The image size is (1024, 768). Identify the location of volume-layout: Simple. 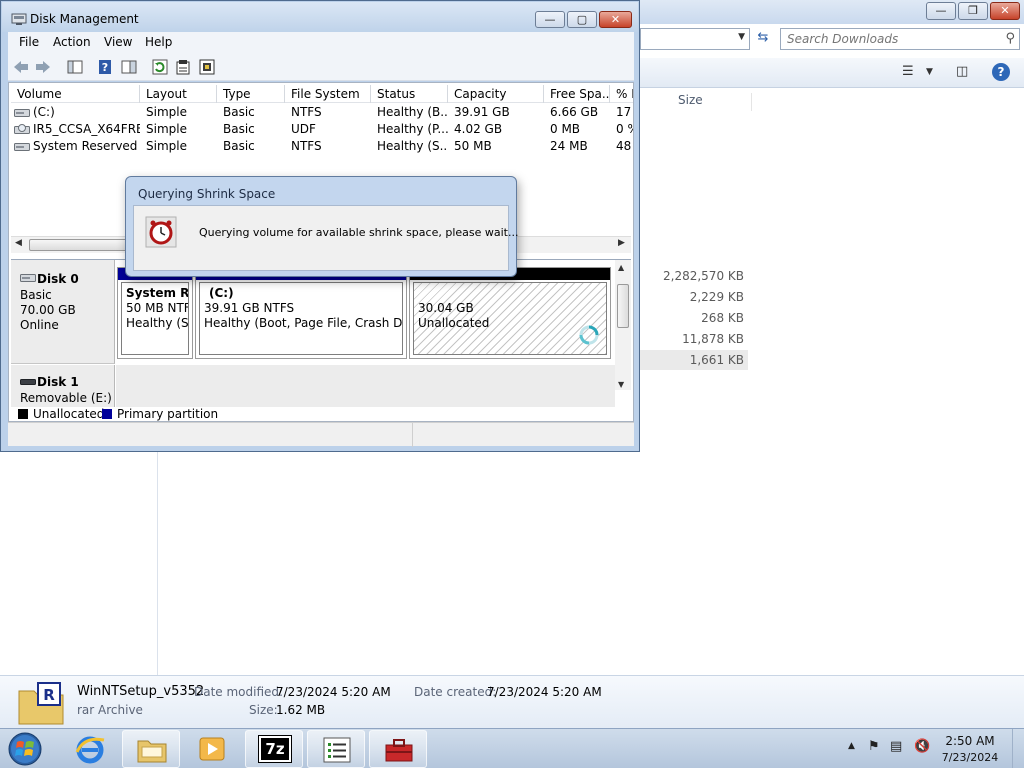
(166, 146).